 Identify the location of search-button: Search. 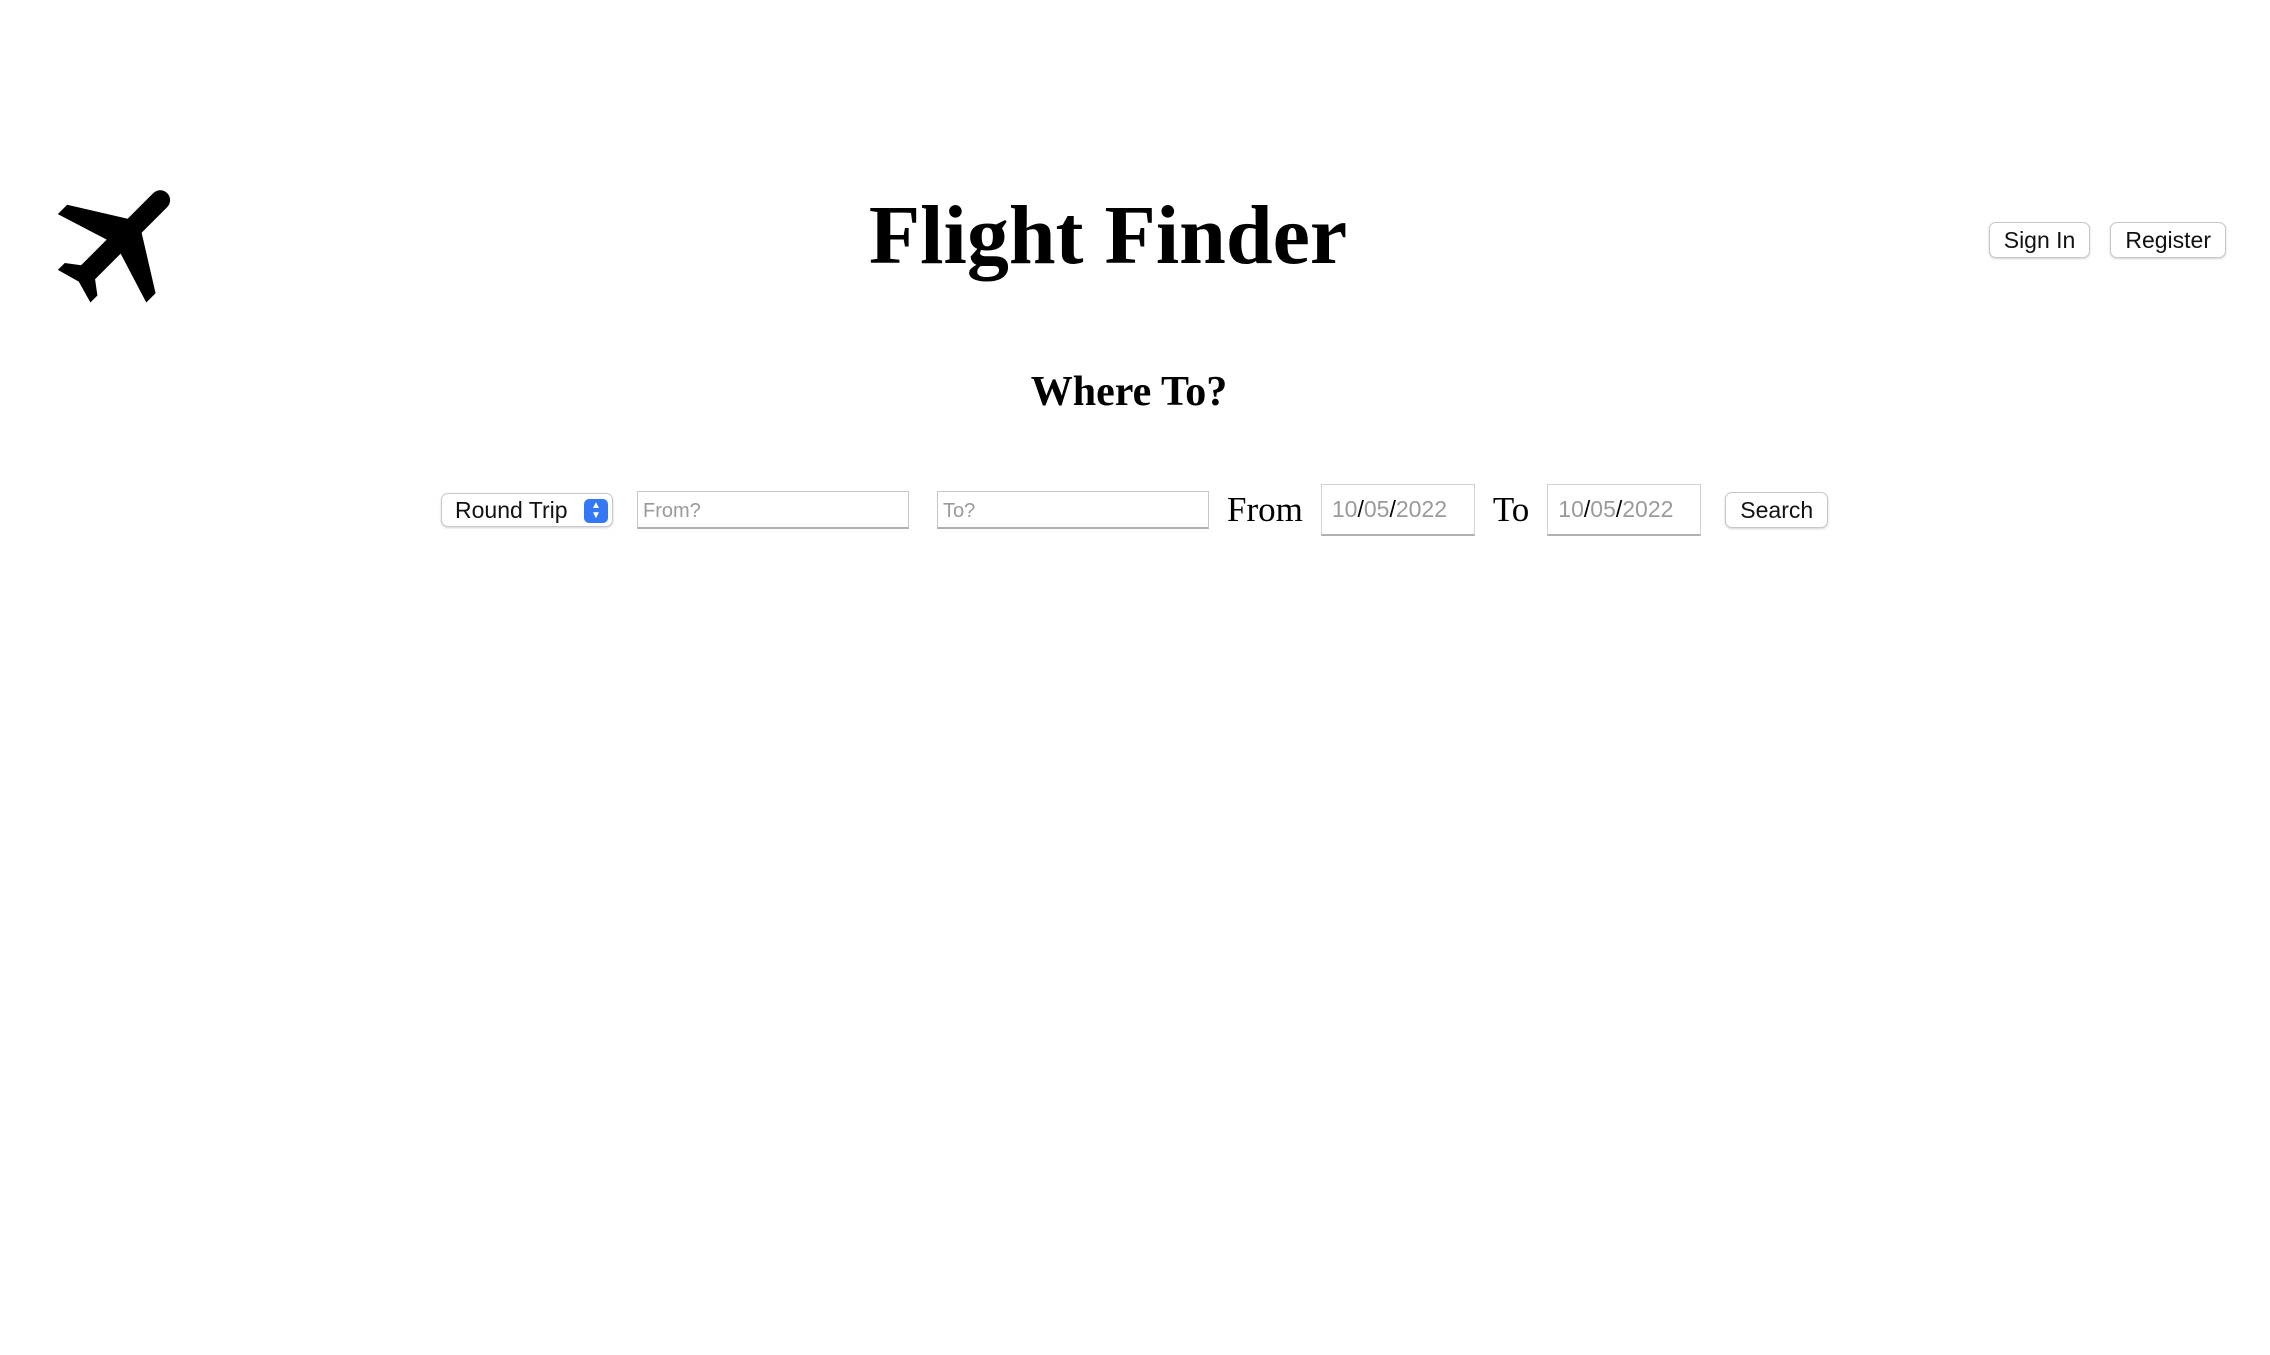
(1777, 510).